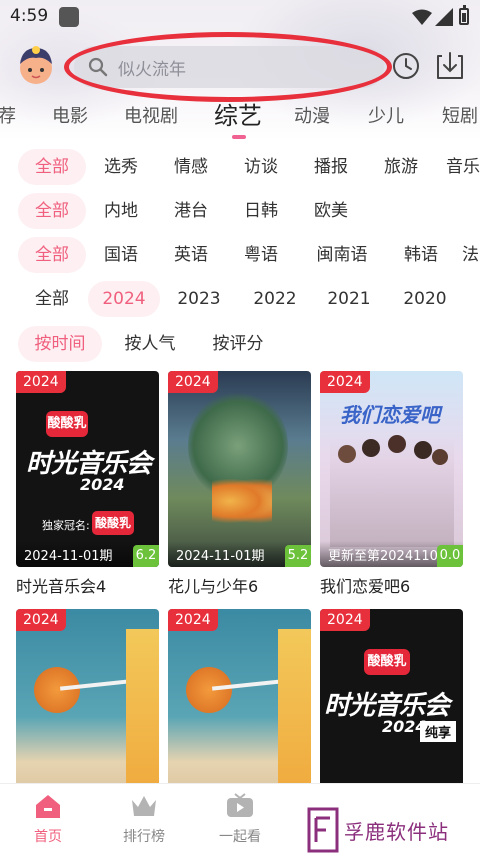 The height and width of the screenshot is (855, 480). What do you see at coordinates (239, 469) in the screenshot?
I see `video-poster: 2024 2024-11-01期 5.2` at bounding box center [239, 469].